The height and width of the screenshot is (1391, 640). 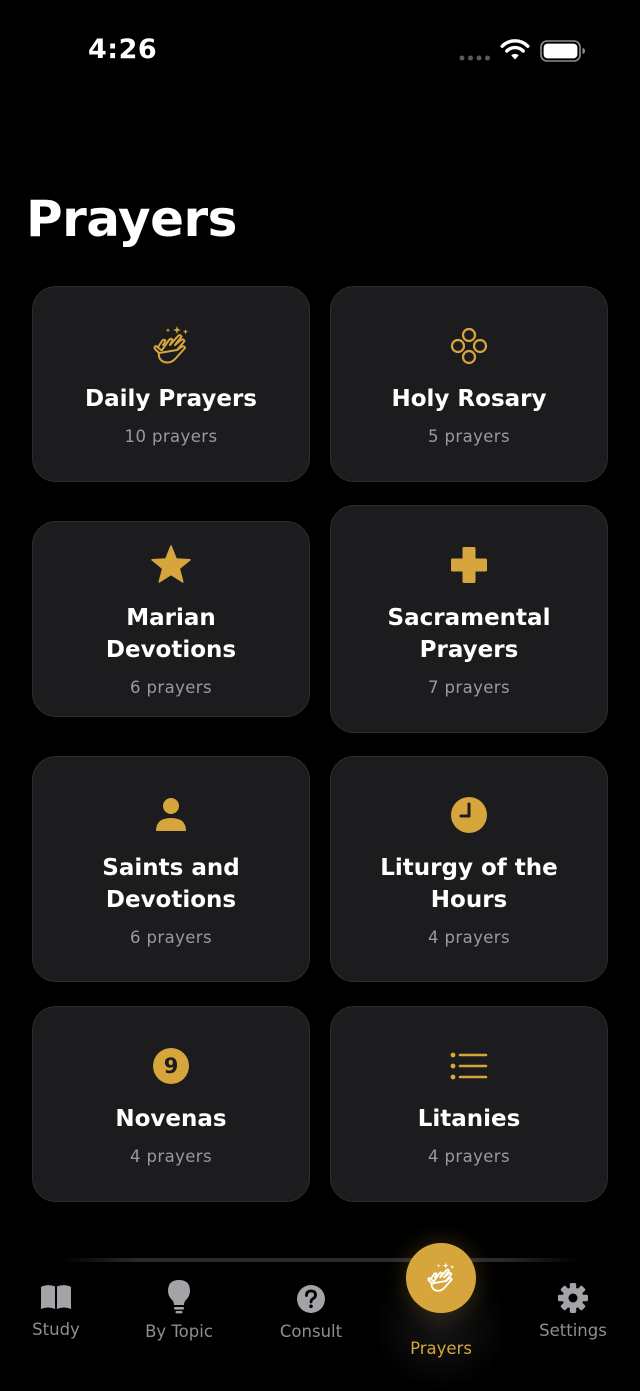 I want to click on question-mark-icon, so click(x=311, y=1299).